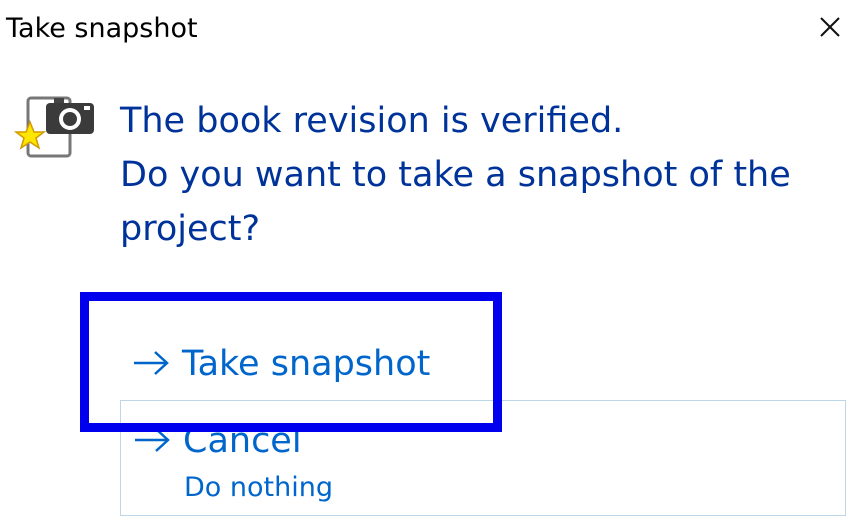  Describe the element at coordinates (483, 364) in the screenshot. I see `take-snapshot-button: Take snapshot` at that location.